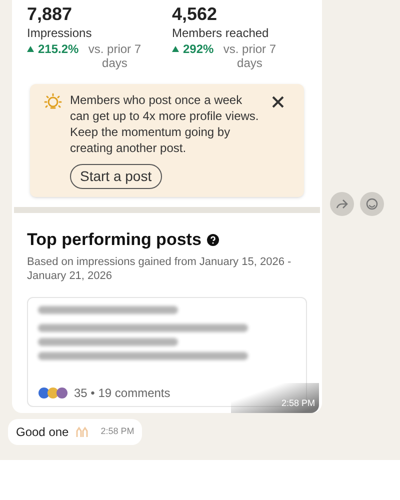 Image resolution: width=400 pixels, height=500 pixels. I want to click on stat-value: 4,562, so click(195, 14).